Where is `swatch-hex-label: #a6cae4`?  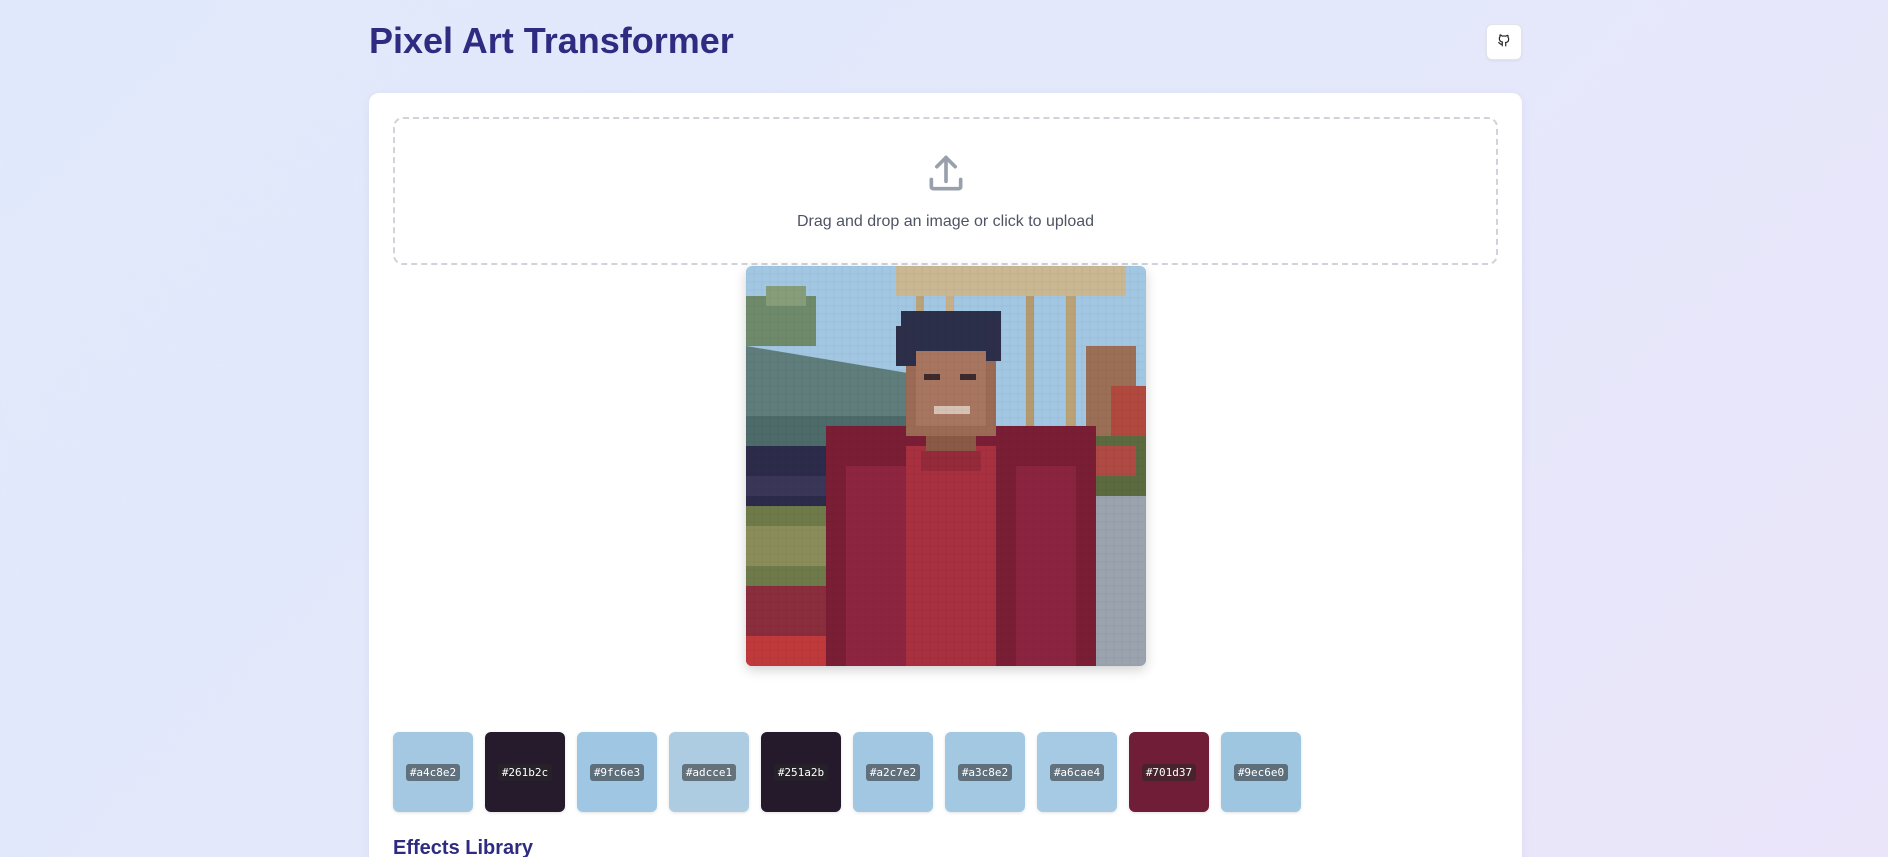 swatch-hex-label: #a6cae4 is located at coordinates (1077, 772).